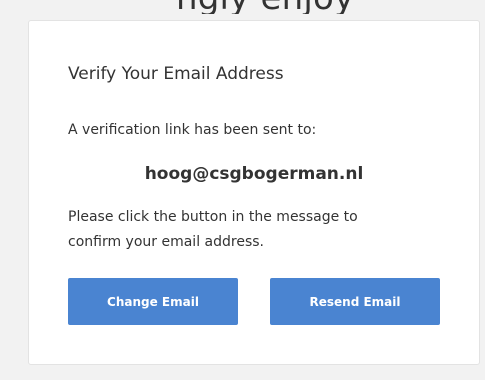 This screenshot has height=380, width=485. Describe the element at coordinates (192, 130) in the screenshot. I see `verification-sent-text: A verification link has been sent to:` at that location.